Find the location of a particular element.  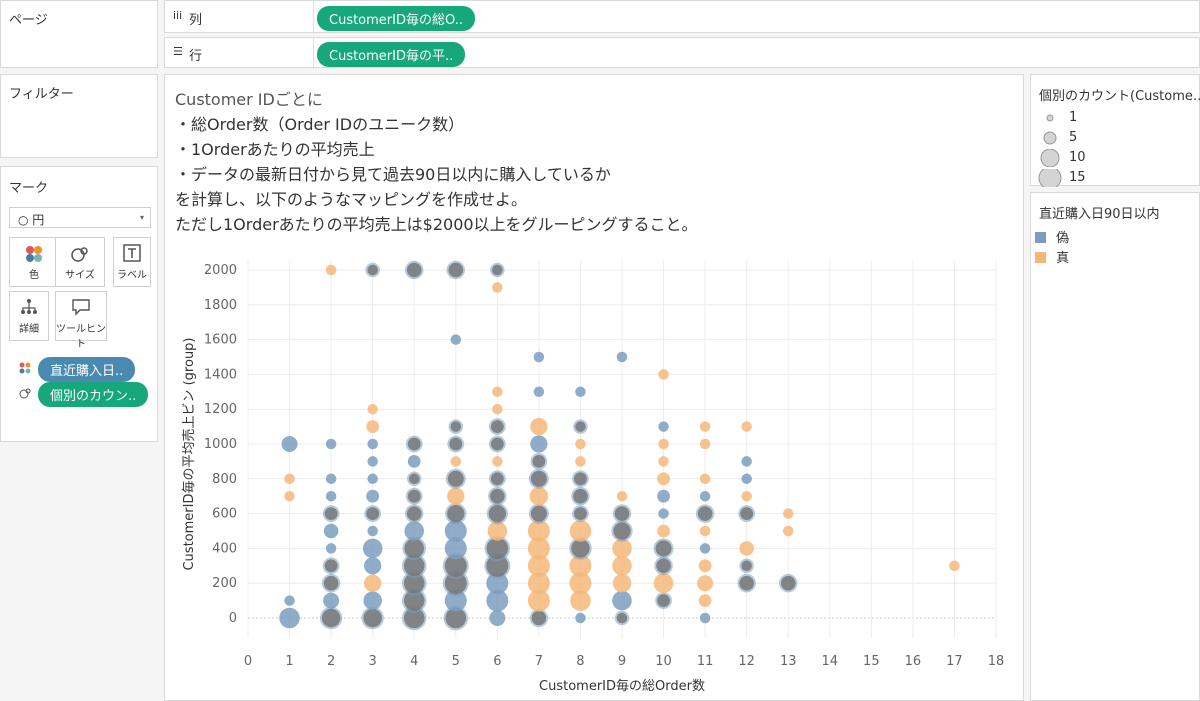

color-button: 色 is located at coordinates (34, 262).